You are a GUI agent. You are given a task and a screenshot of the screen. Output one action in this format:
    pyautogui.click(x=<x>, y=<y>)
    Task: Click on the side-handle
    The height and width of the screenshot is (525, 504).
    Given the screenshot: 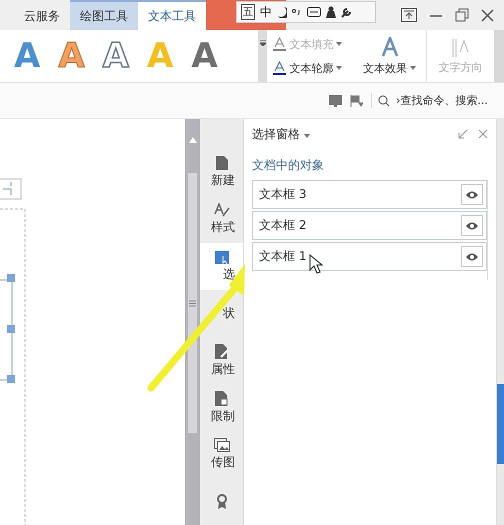 What is the action you would take?
    pyautogui.click(x=500, y=424)
    